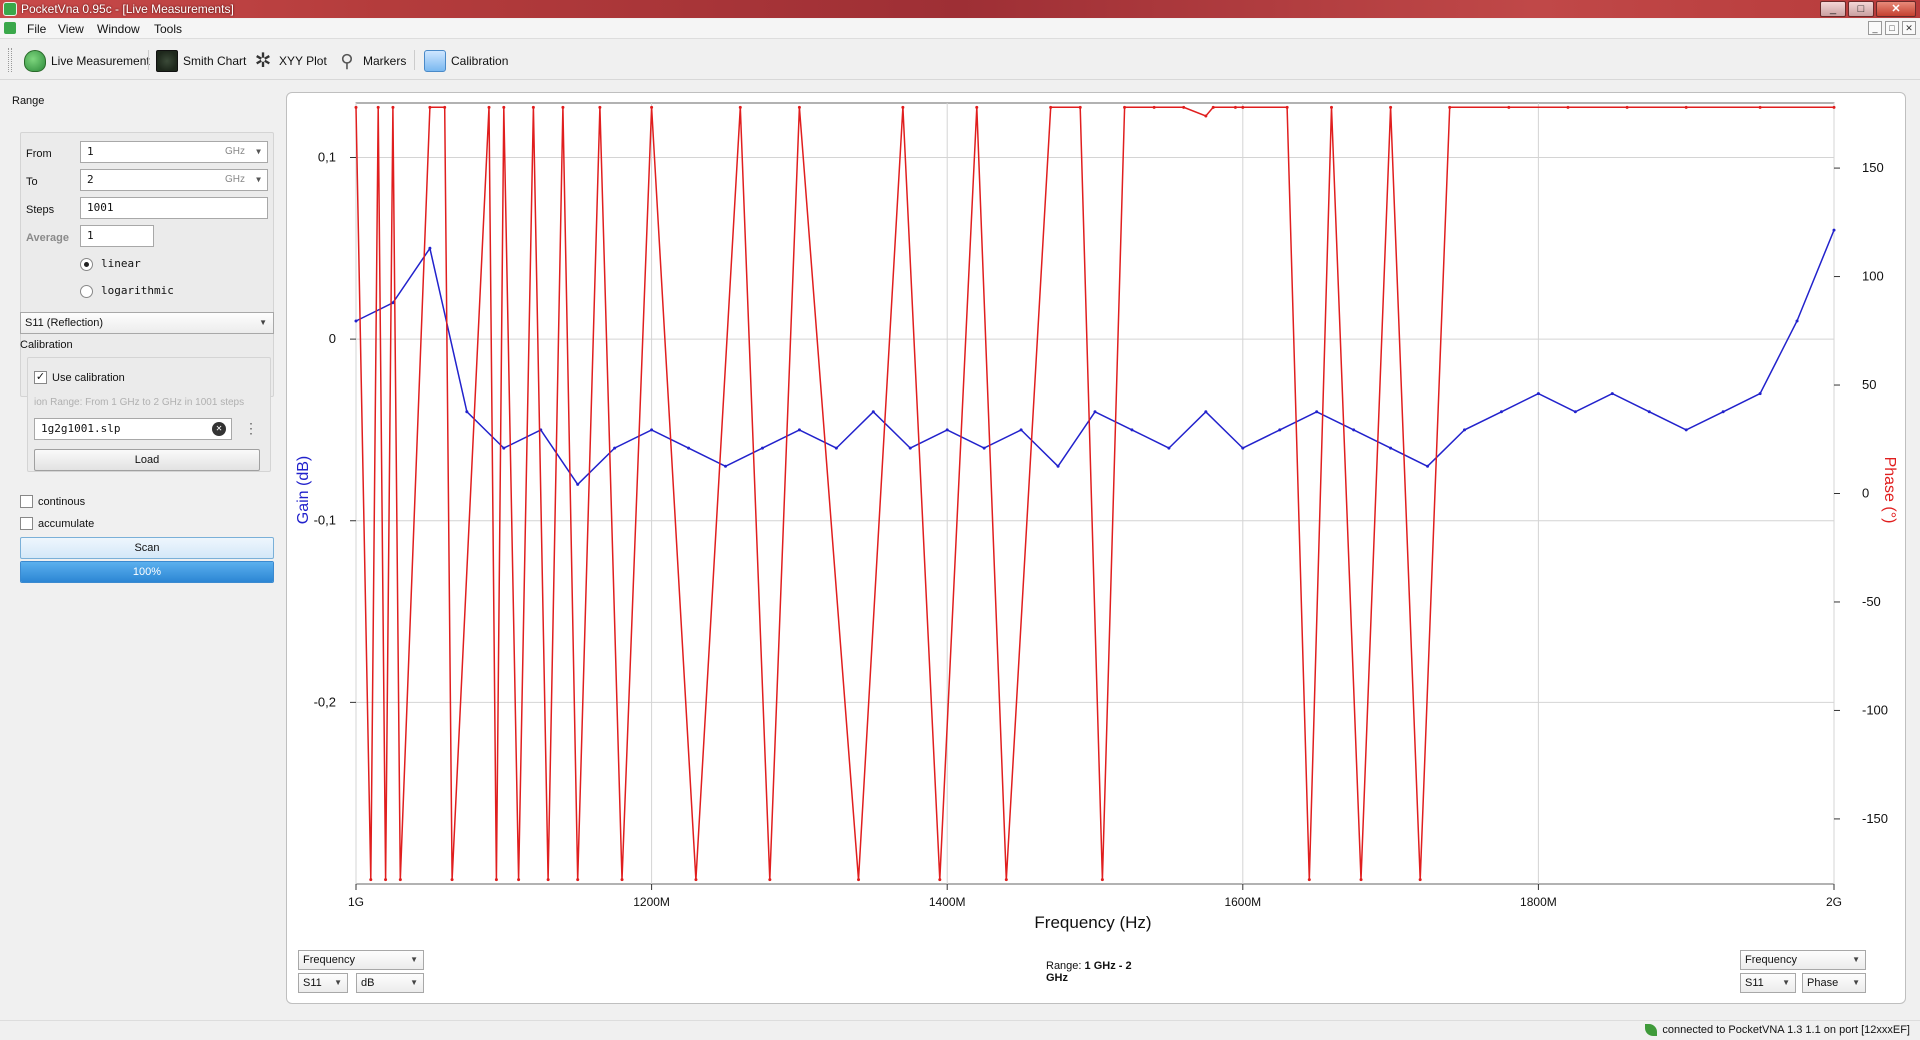 The image size is (1920, 1040). I want to click on from-unit: GHz, so click(235, 151).